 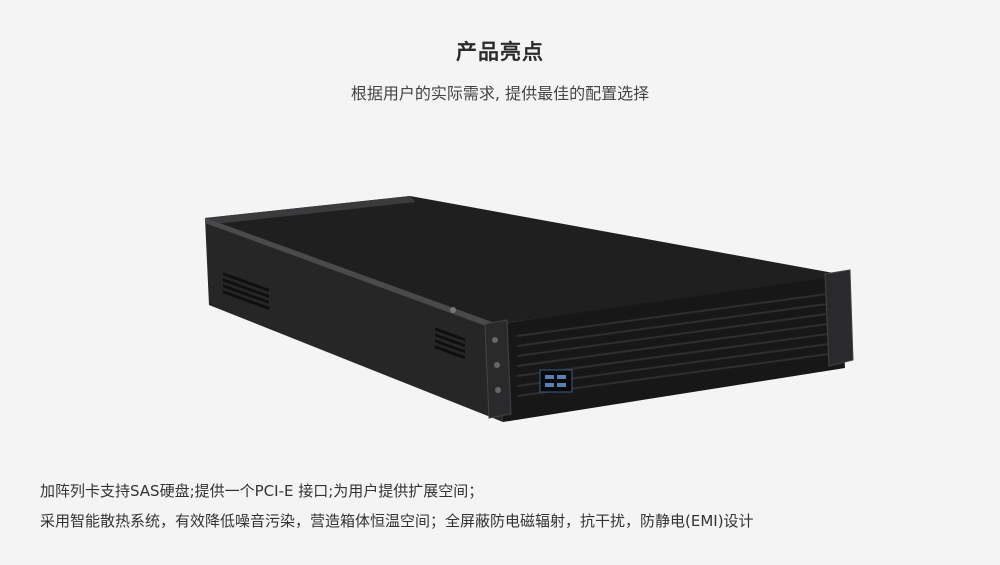 I want to click on page-title: 产品亮点, so click(x=500, y=52).